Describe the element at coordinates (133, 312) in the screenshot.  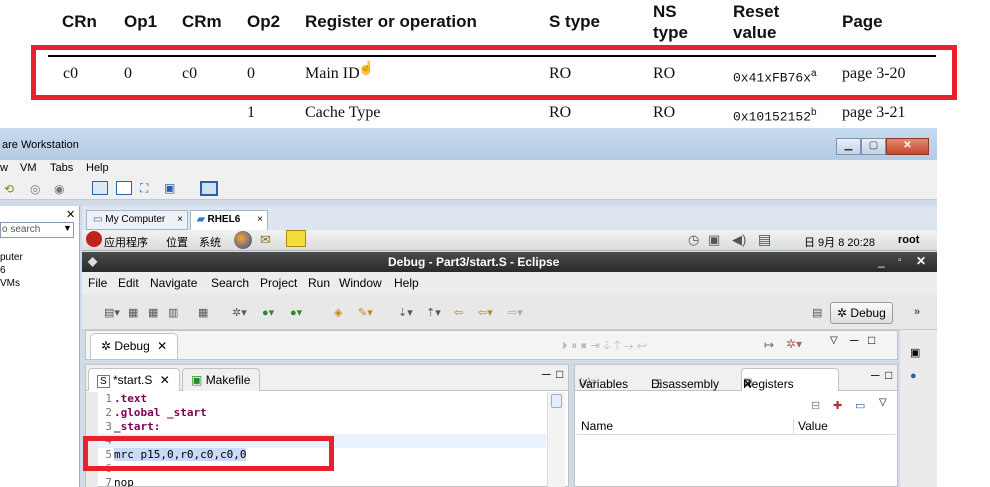
I see `save-icon: ▦` at that location.